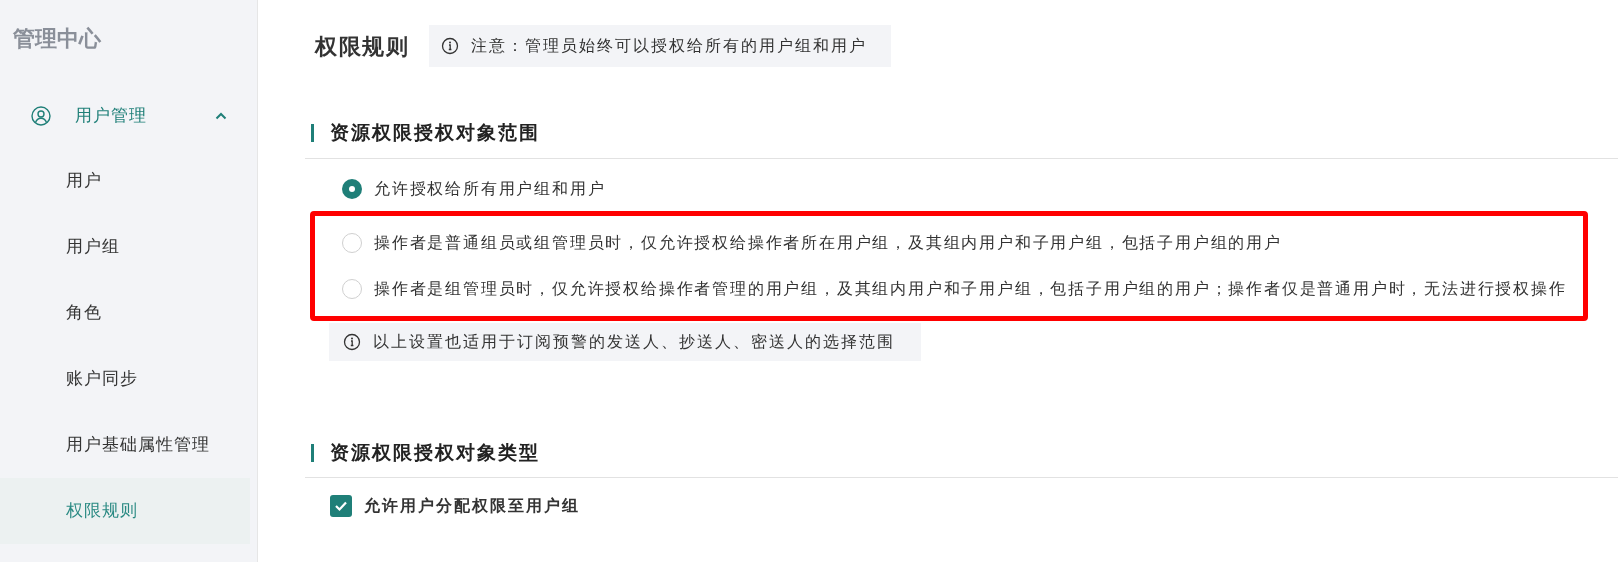  What do you see at coordinates (490, 188) in the screenshot?
I see `option-label: 允许授权给所有用户组和用户` at bounding box center [490, 188].